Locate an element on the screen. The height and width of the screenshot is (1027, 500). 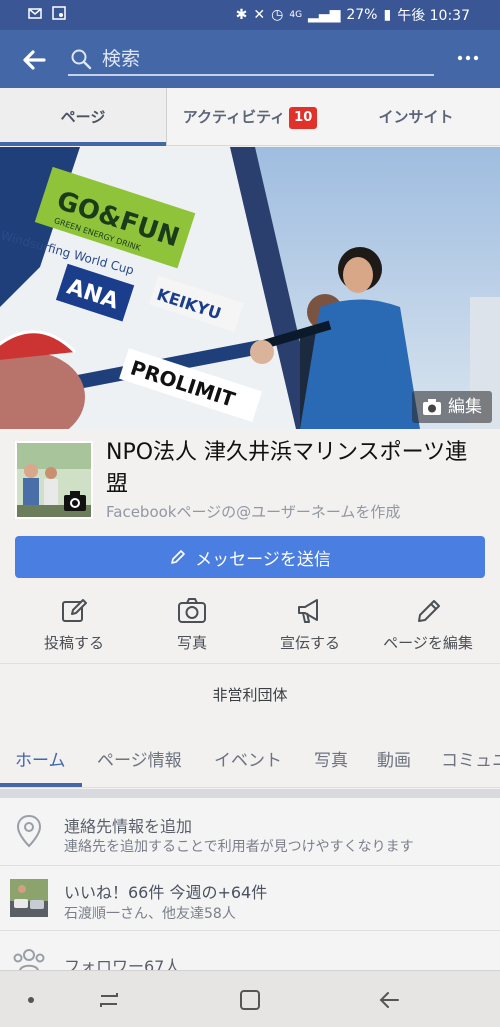
location-pin-icon is located at coordinates (29, 831).